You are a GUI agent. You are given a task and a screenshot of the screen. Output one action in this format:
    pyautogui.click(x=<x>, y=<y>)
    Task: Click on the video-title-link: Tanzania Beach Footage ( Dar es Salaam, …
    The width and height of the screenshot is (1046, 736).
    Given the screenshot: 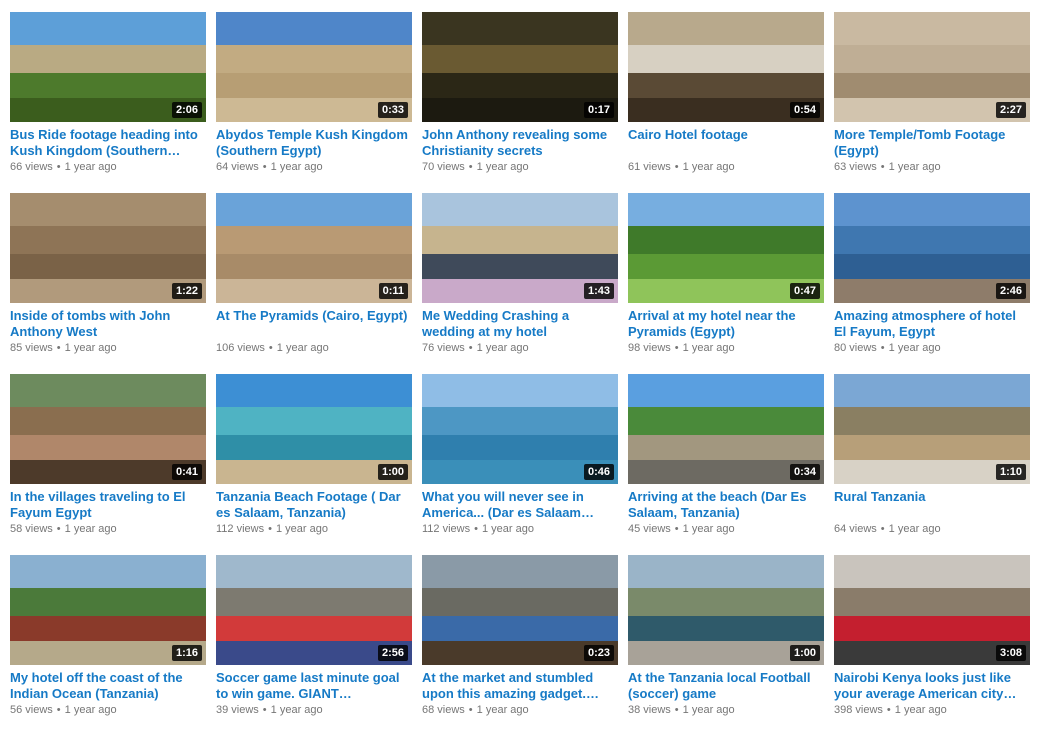 What is the action you would take?
    pyautogui.click(x=314, y=505)
    